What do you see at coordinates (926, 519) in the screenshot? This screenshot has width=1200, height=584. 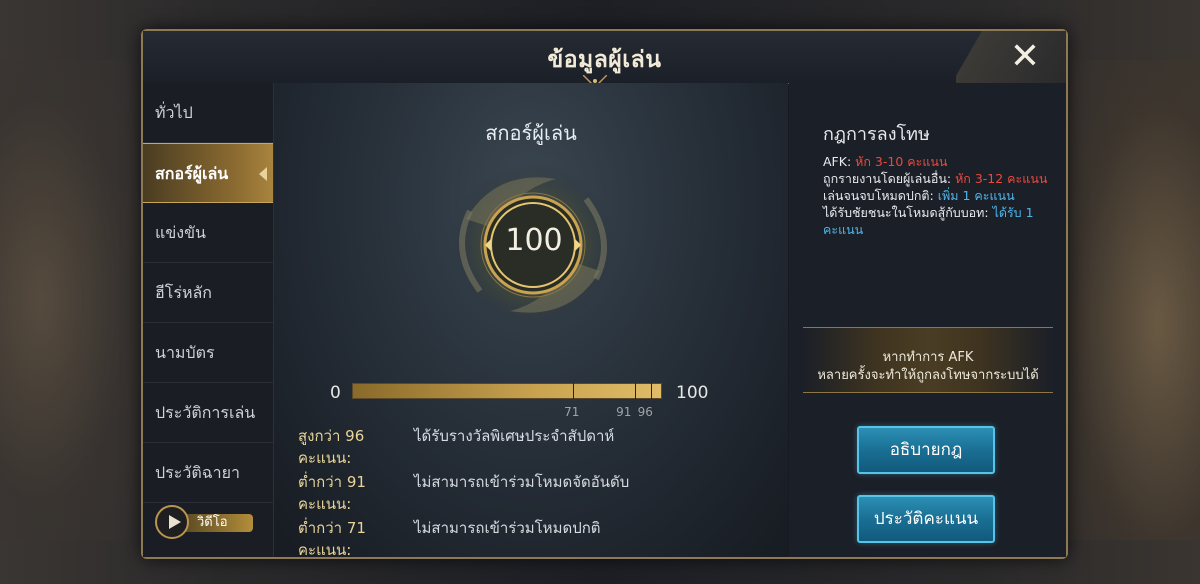 I see `score-history-button: ประวัติคะแนน` at bounding box center [926, 519].